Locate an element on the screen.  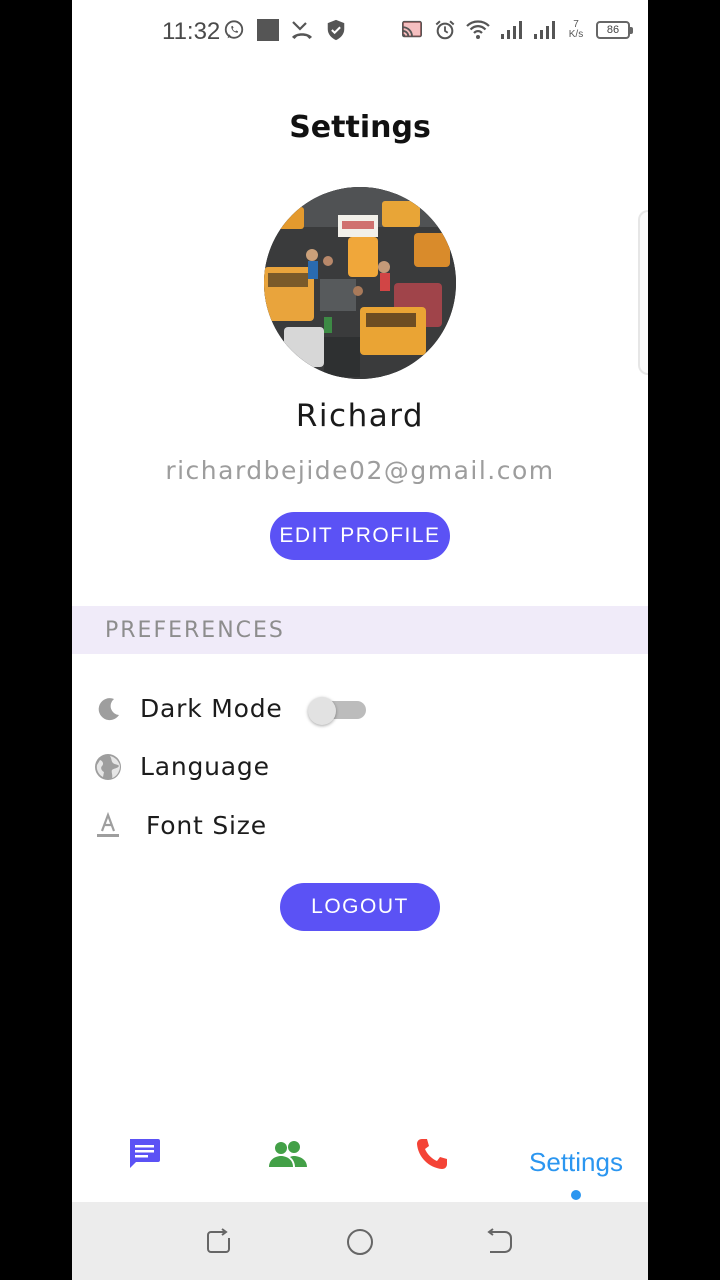
chat-icon is located at coordinates (144, 1156).